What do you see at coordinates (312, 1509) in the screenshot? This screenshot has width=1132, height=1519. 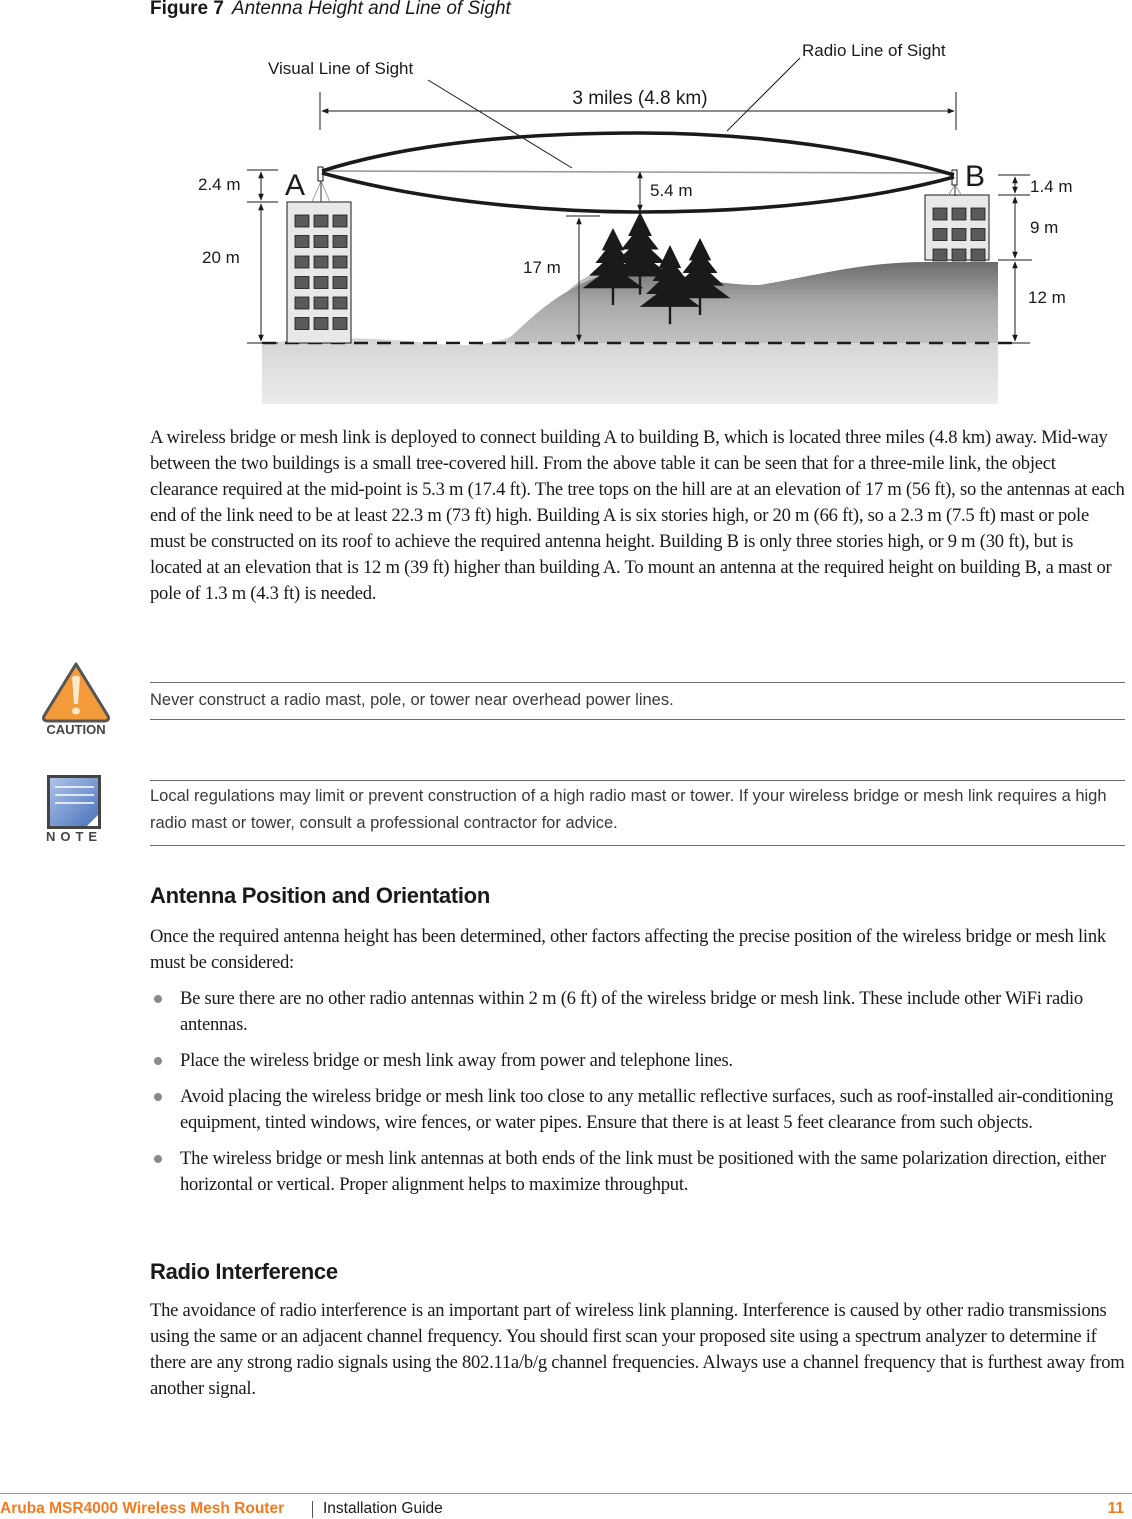 I see `footer-separator` at bounding box center [312, 1509].